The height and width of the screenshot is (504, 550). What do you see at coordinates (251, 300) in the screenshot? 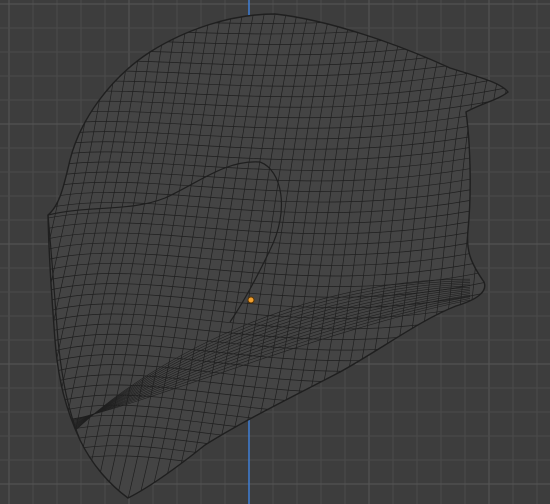
I see `origin-point-icon` at bounding box center [251, 300].